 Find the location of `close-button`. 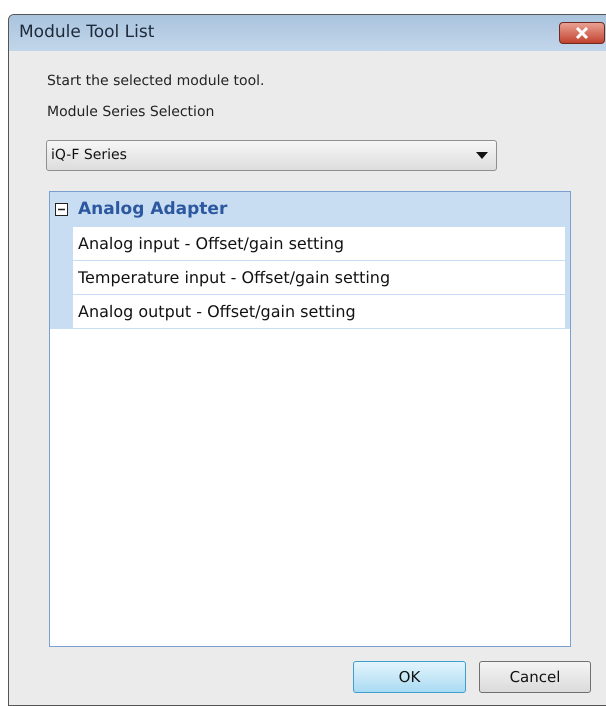

close-button is located at coordinates (582, 33).